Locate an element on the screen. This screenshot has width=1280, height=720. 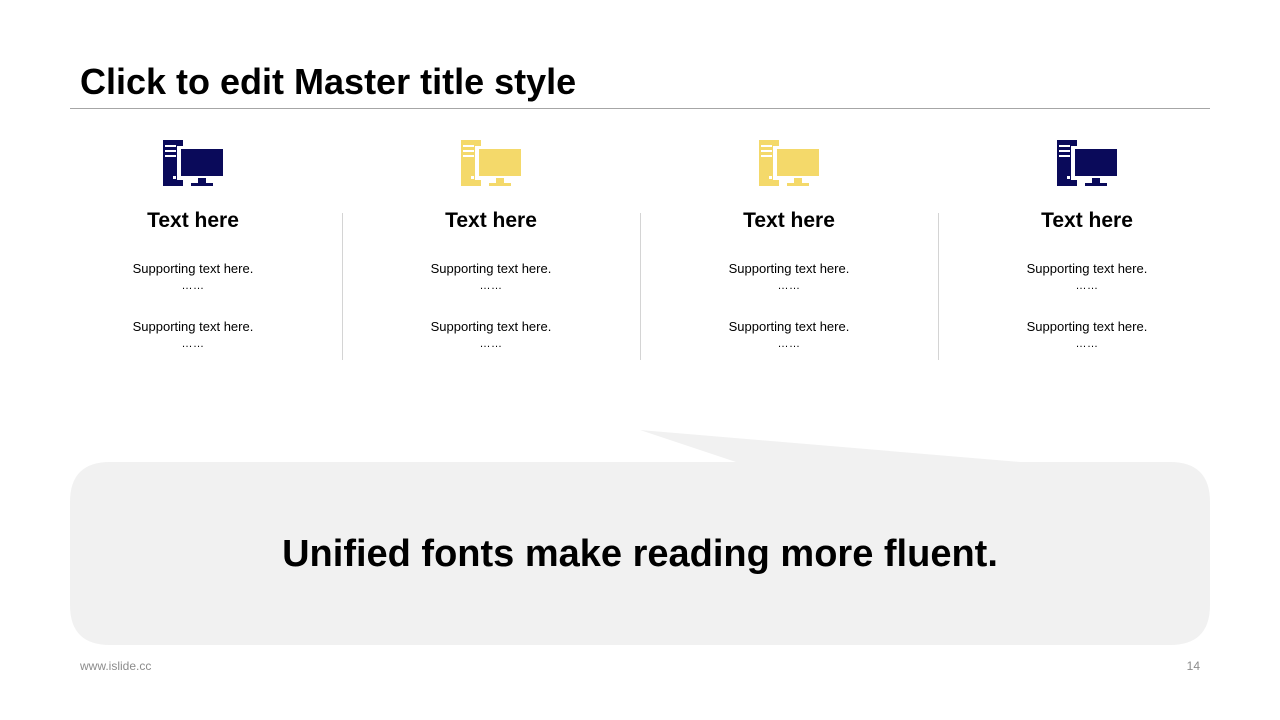
page-number: 14 is located at coordinates (1193, 666).